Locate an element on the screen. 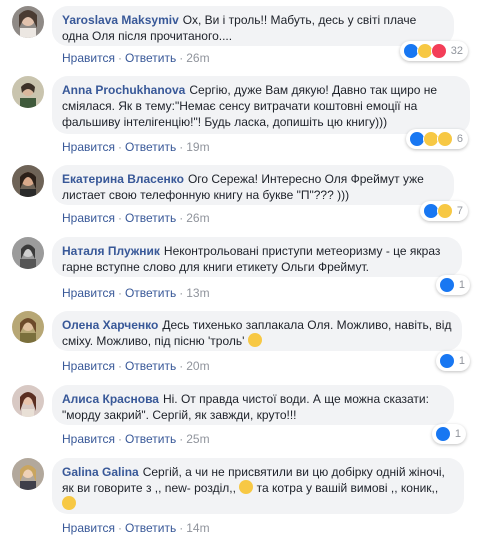 The height and width of the screenshot is (542, 496). timestamp: 25m is located at coordinates (197, 439).